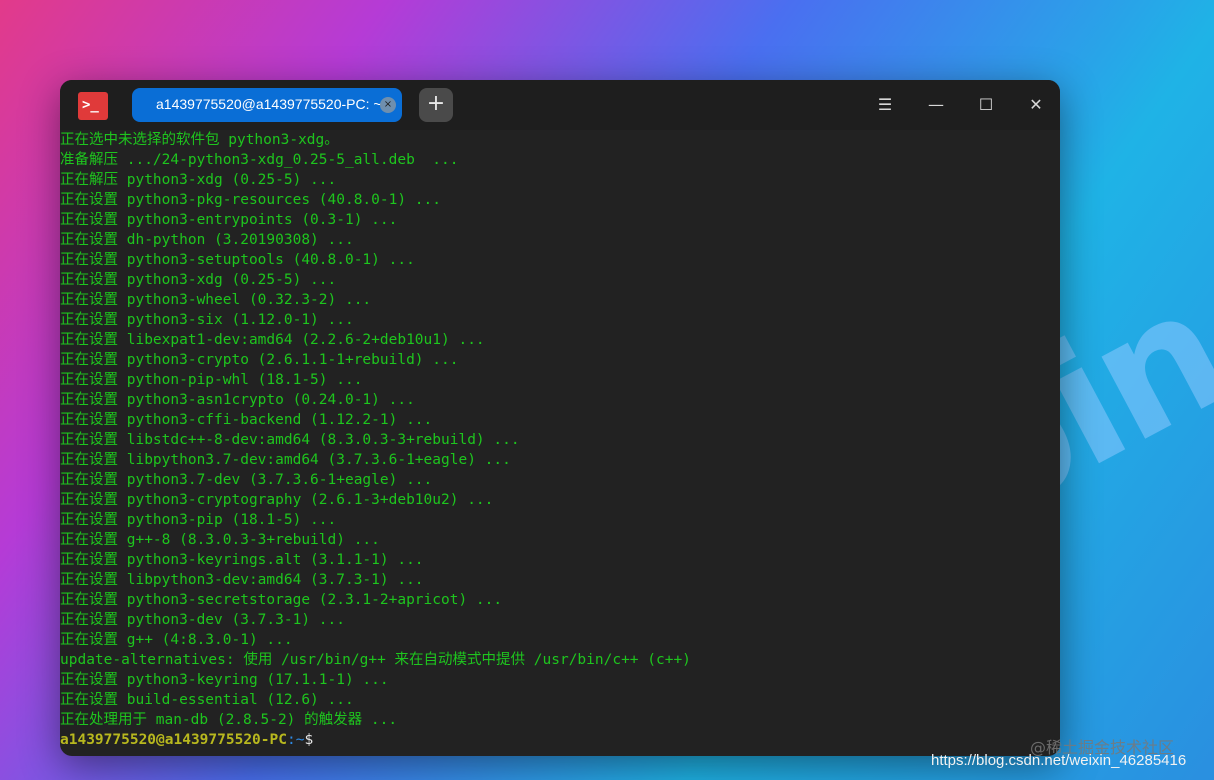 This screenshot has height=780, width=1214. Describe the element at coordinates (885, 105) in the screenshot. I see `menu-icon: ☰` at that location.